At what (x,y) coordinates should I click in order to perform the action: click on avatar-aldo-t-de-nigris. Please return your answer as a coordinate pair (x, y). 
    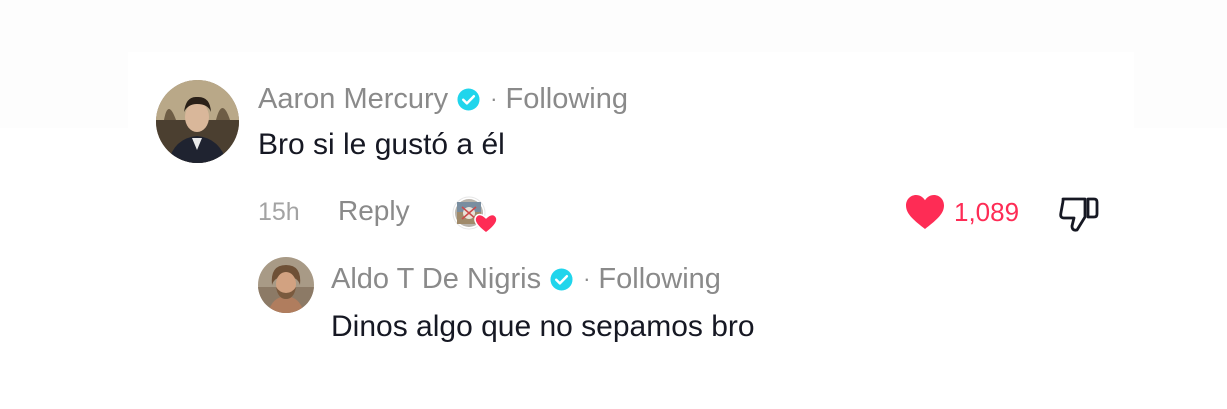
    Looking at the image, I should click on (286, 285).